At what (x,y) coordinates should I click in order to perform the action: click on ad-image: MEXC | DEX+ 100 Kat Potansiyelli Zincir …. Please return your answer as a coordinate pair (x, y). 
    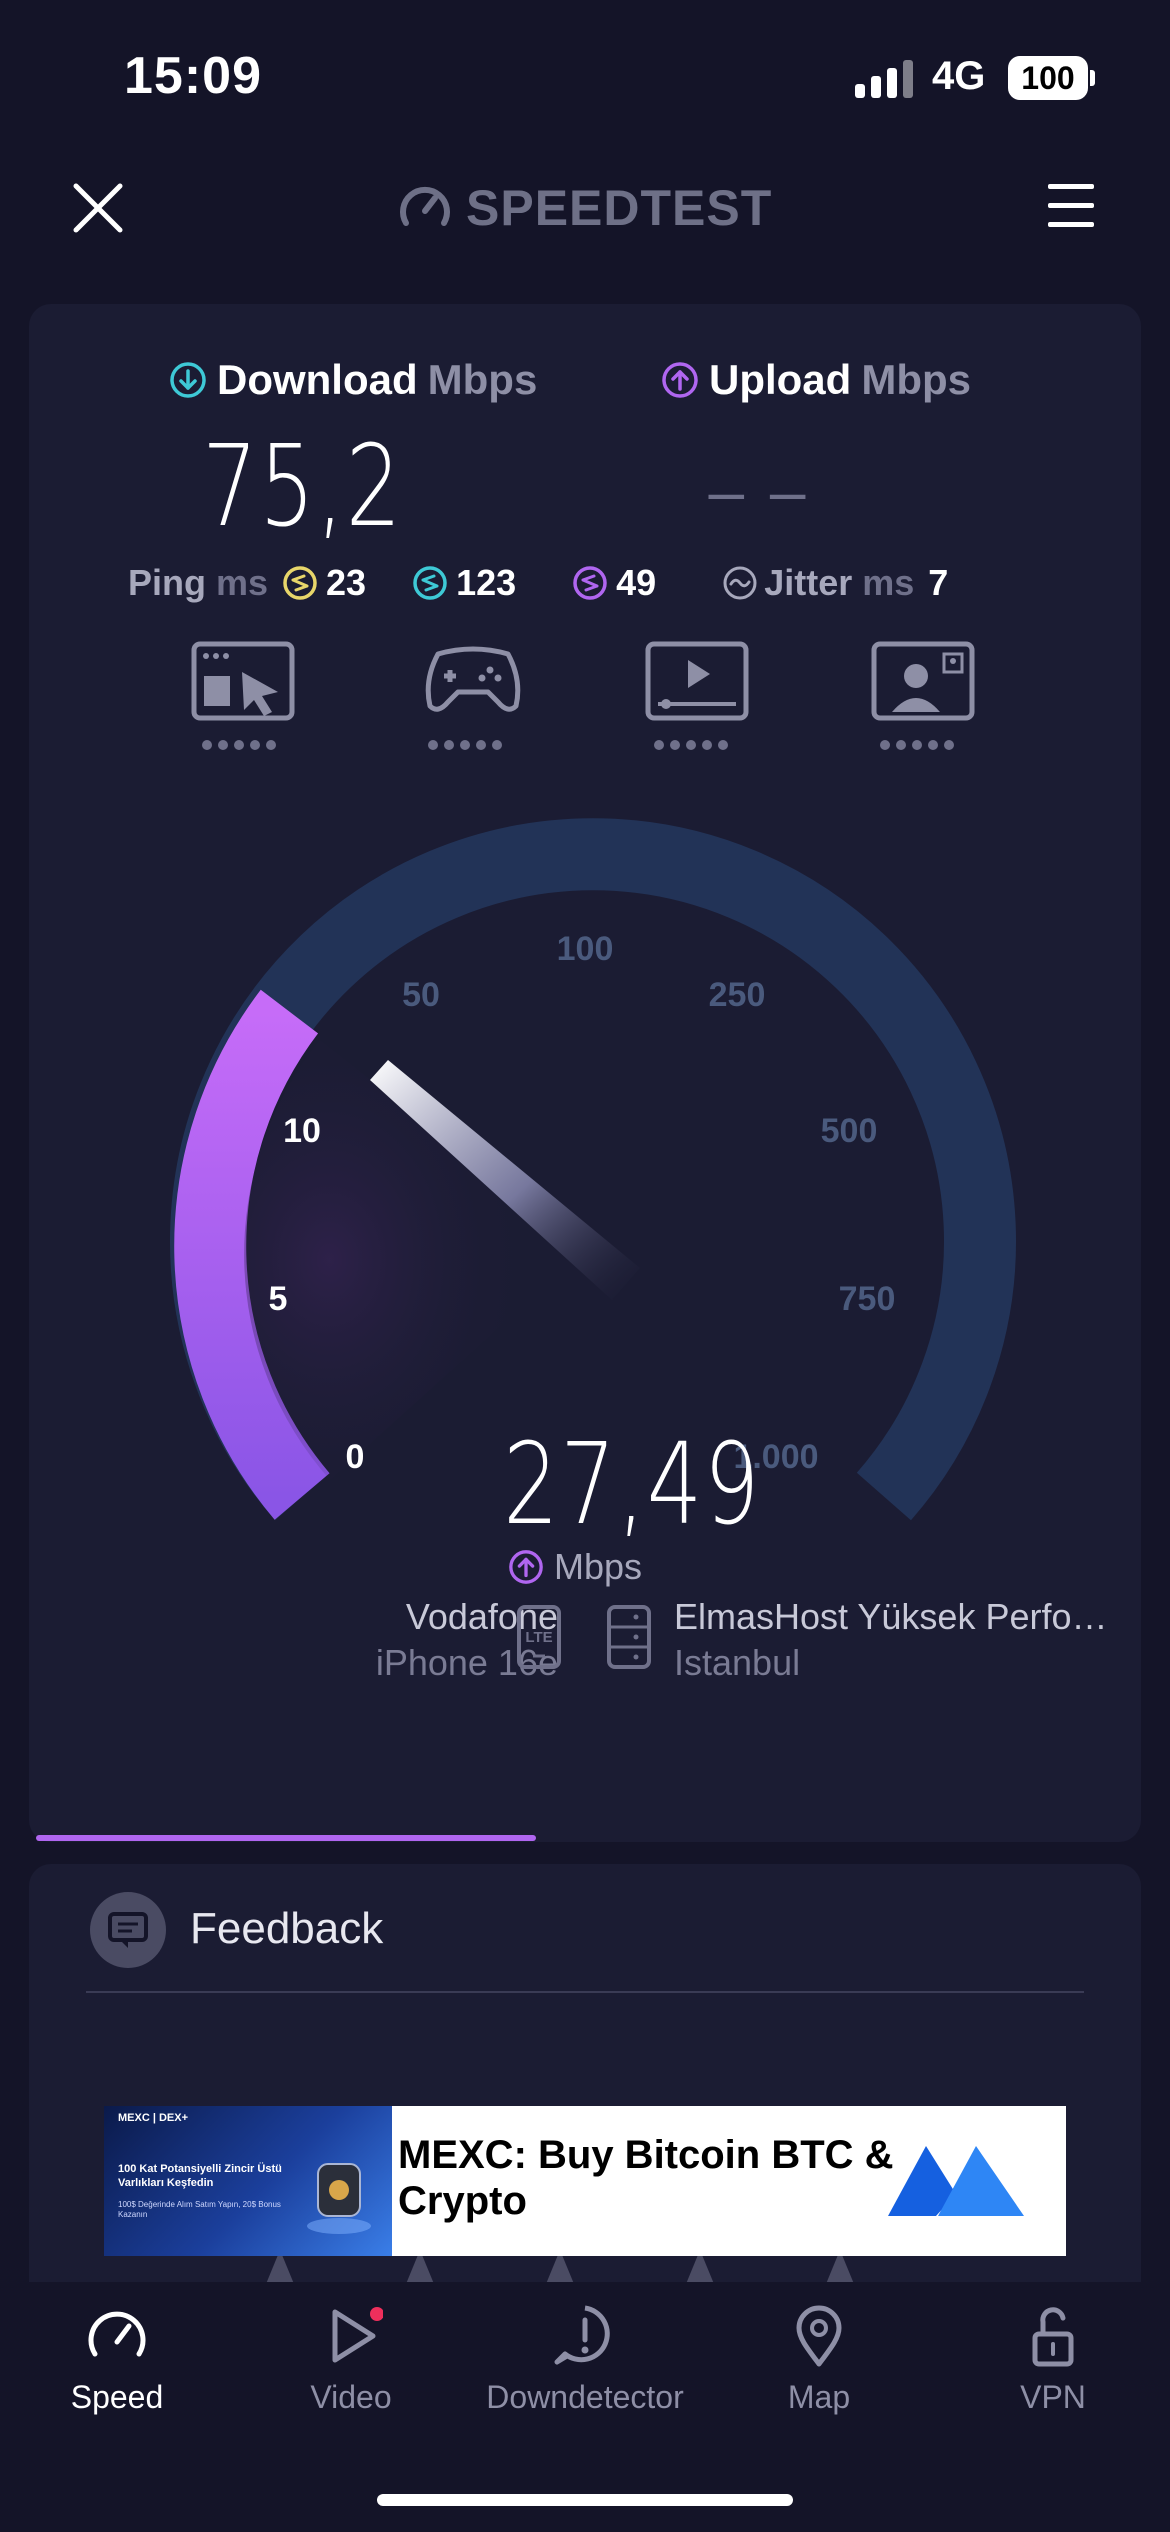
    Looking at the image, I should click on (248, 2181).